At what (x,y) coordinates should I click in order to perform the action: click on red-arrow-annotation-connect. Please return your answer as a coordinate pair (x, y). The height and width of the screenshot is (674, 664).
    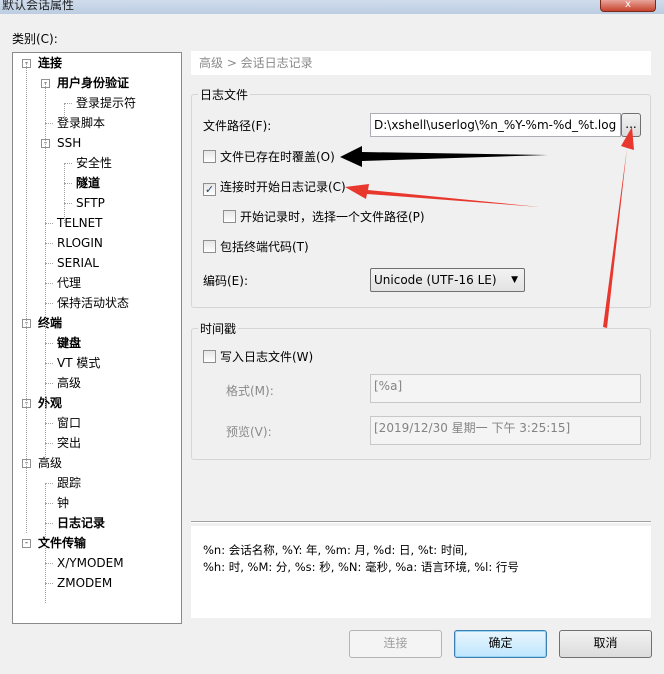
    Looking at the image, I should click on (442, 195).